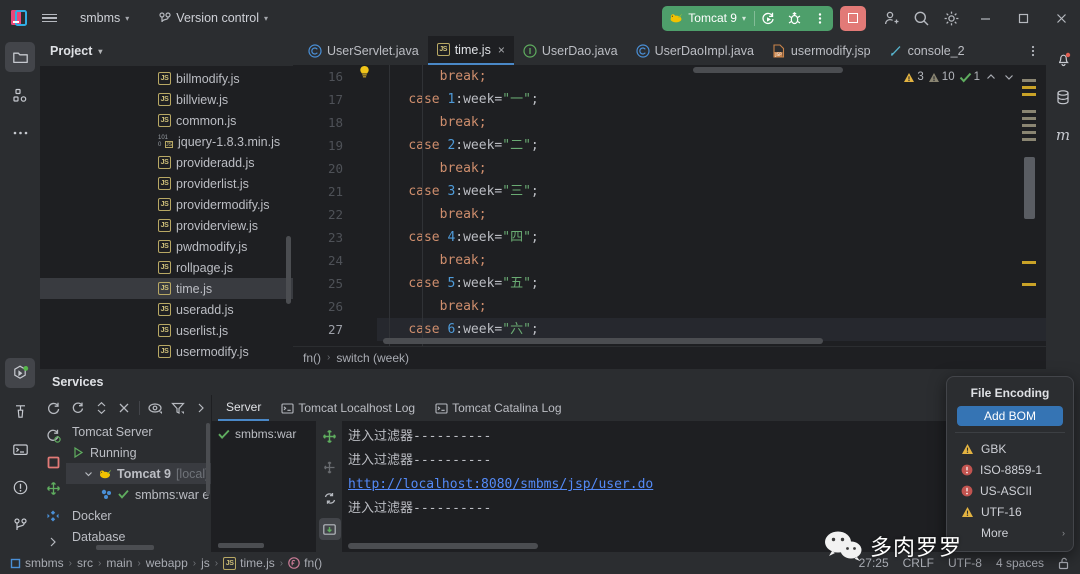 This screenshot has width=1080, height=574. What do you see at coordinates (874, 563) in the screenshot?
I see `caret-position: 27:25` at bounding box center [874, 563].